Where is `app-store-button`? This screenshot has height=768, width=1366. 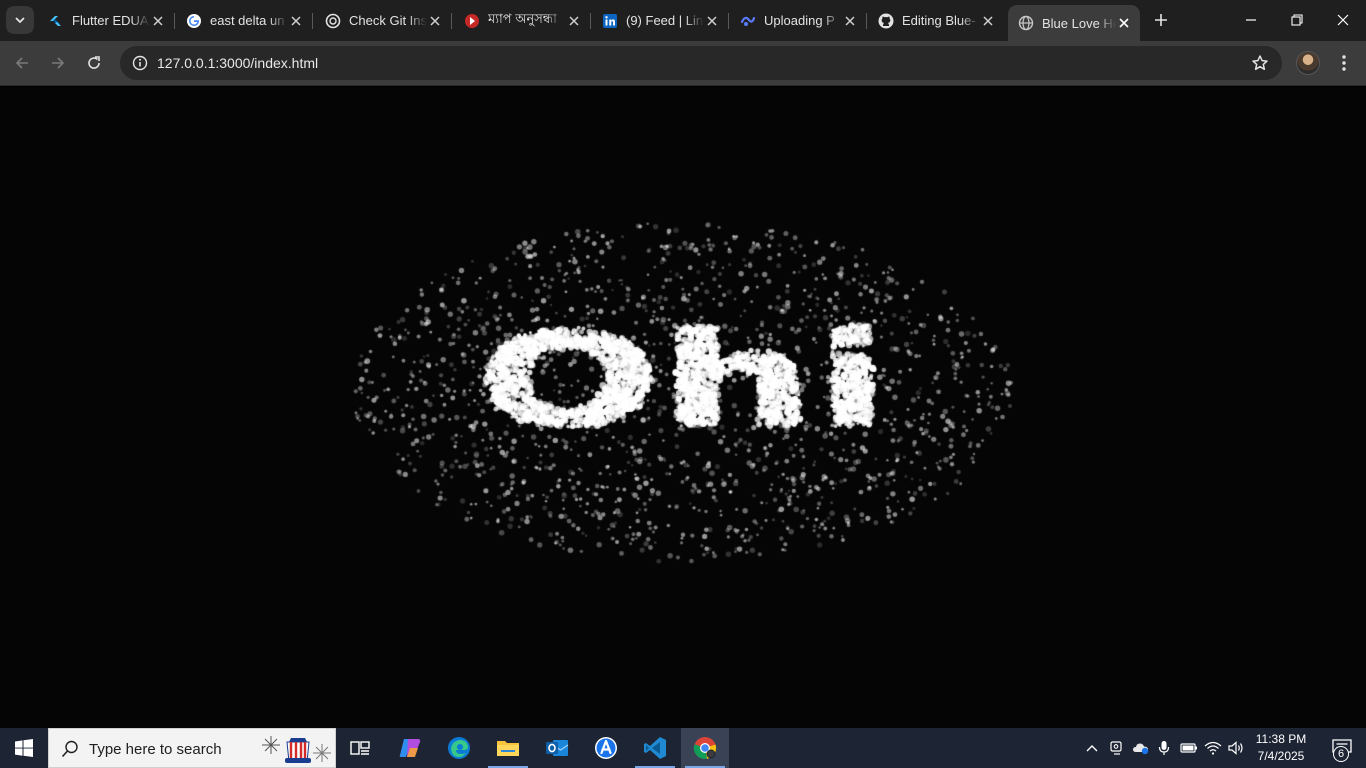 app-store-button is located at coordinates (606, 748).